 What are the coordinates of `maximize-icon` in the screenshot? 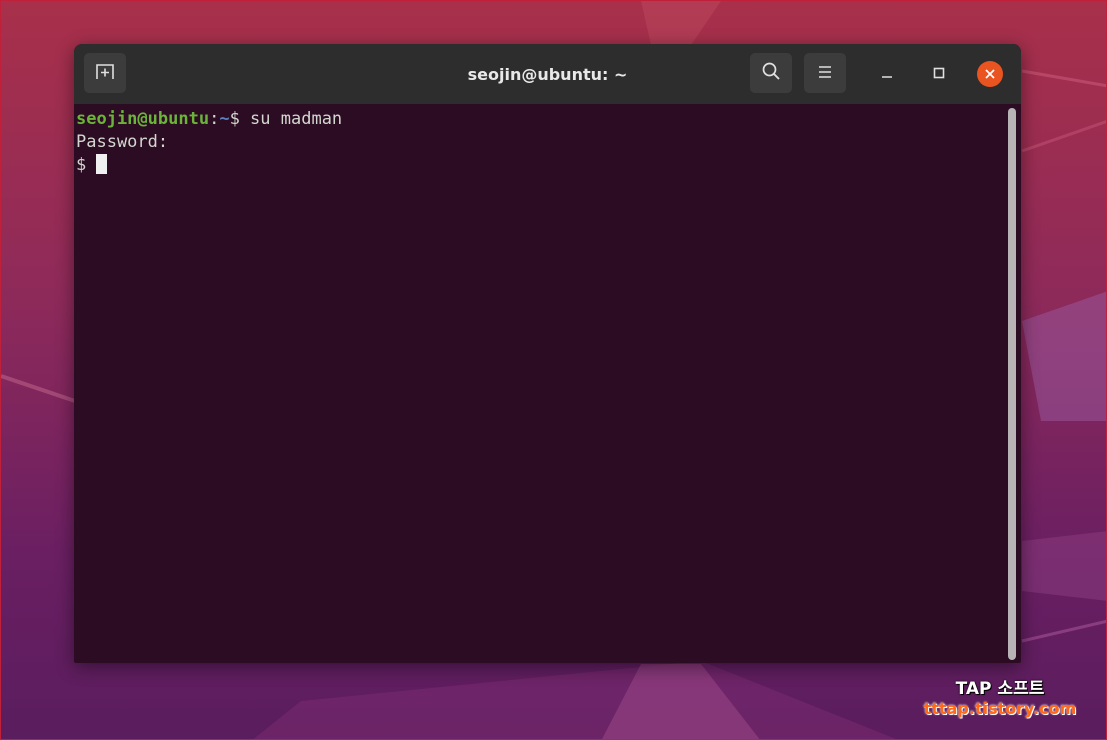 It's located at (939, 74).